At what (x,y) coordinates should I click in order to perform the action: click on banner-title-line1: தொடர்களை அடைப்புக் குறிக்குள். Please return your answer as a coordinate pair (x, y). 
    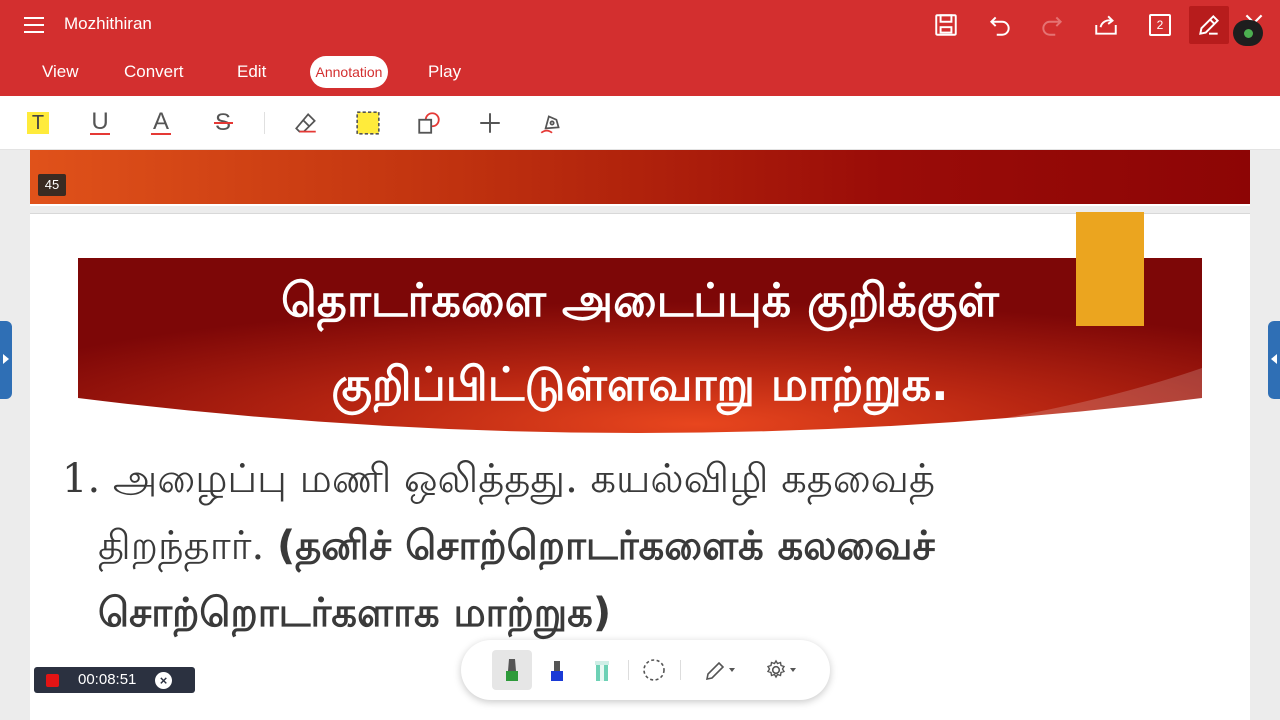
    Looking at the image, I should click on (640, 300).